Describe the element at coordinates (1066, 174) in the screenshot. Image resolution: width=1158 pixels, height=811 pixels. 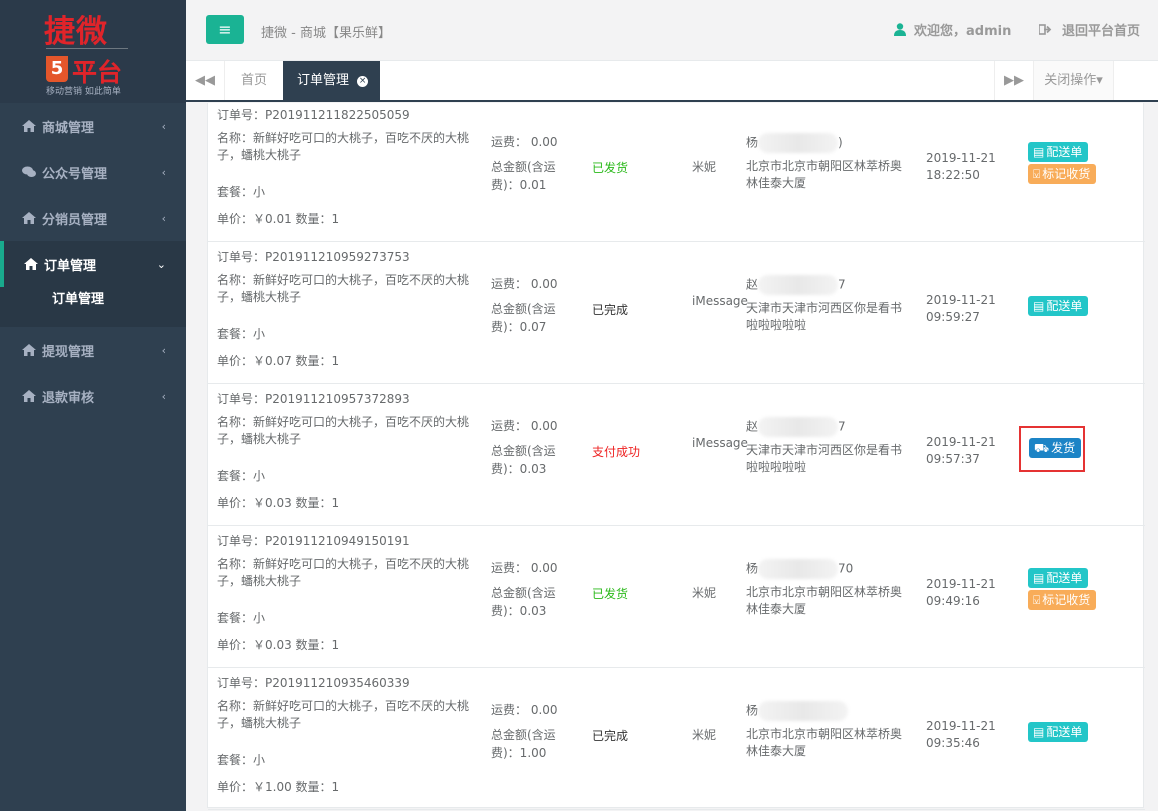
I see `mark-received-label: 标记收货` at that location.